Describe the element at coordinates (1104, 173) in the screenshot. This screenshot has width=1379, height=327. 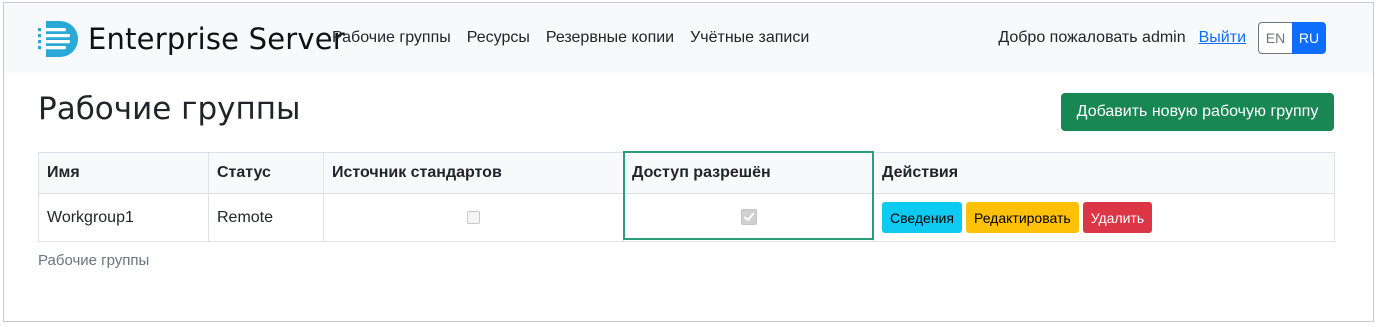
I see `header-actions: Действия` at that location.